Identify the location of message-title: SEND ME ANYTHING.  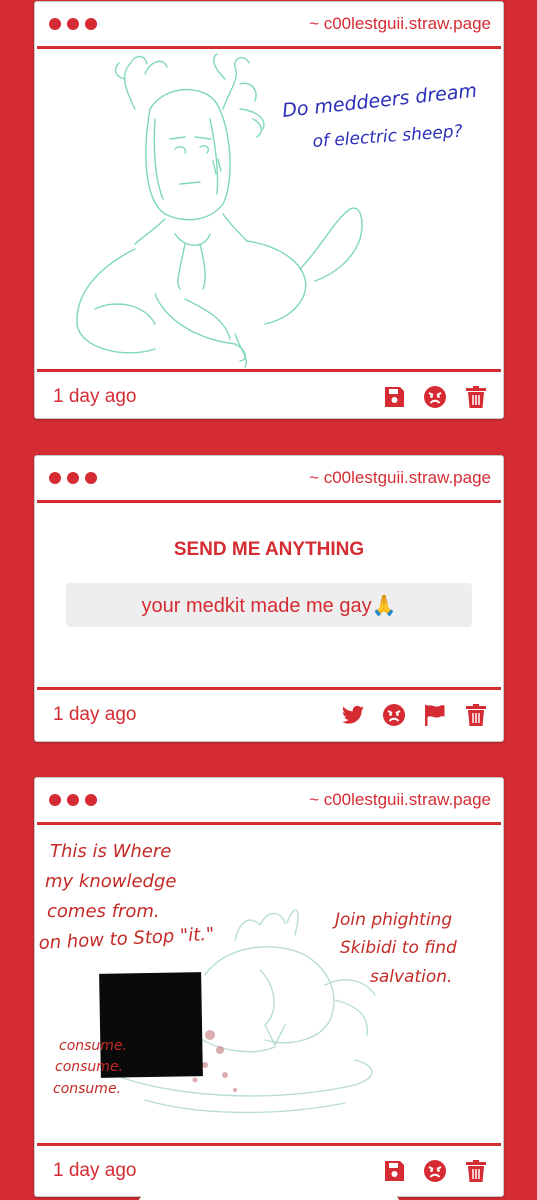
(269, 549).